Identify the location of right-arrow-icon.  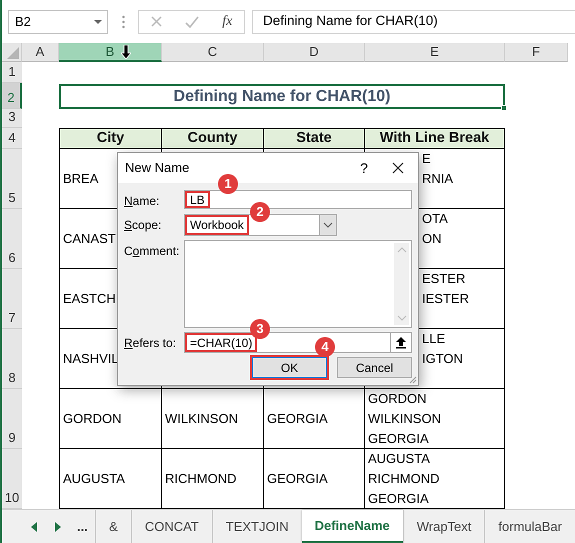
(57, 527).